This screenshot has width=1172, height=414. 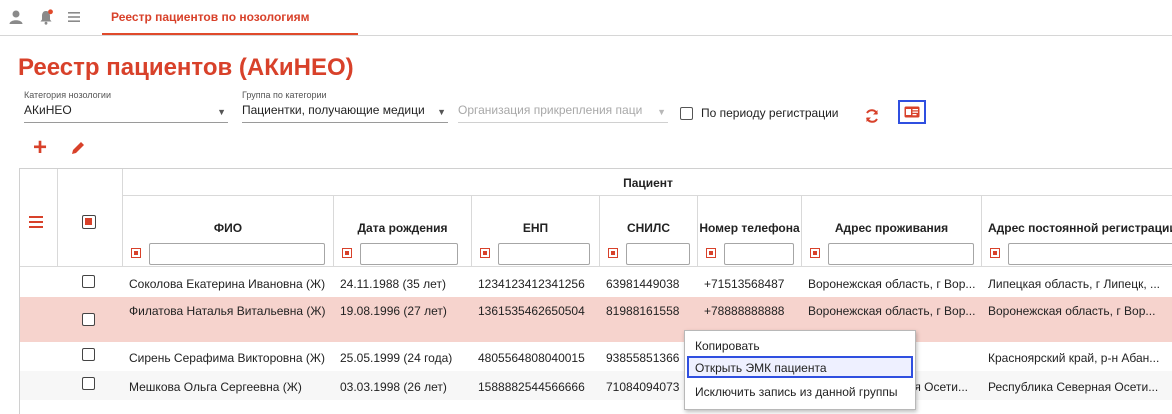 I want to click on select-all-cell, so click(x=90, y=218).